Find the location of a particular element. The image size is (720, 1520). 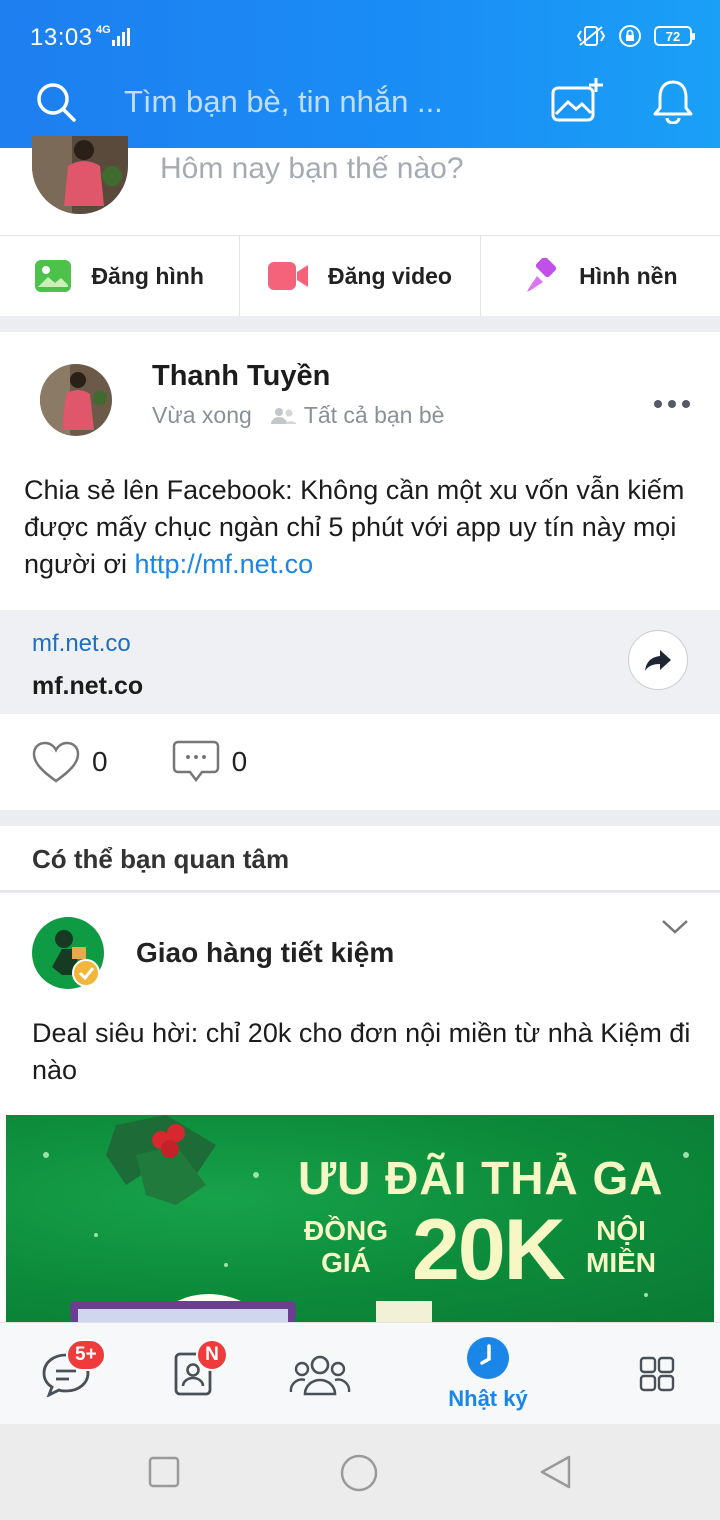

promo-banner: ƯU ĐÃI THẢ GA ĐỒNG GIÁ 20K NỘI MIỀN is located at coordinates (360, 1219).